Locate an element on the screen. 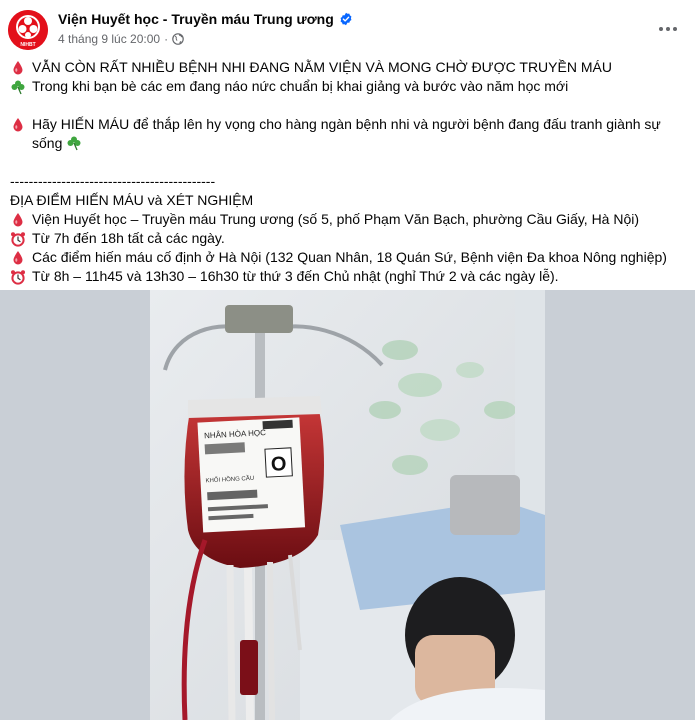 The image size is (695, 720). blood-type-label: O is located at coordinates (278, 464).